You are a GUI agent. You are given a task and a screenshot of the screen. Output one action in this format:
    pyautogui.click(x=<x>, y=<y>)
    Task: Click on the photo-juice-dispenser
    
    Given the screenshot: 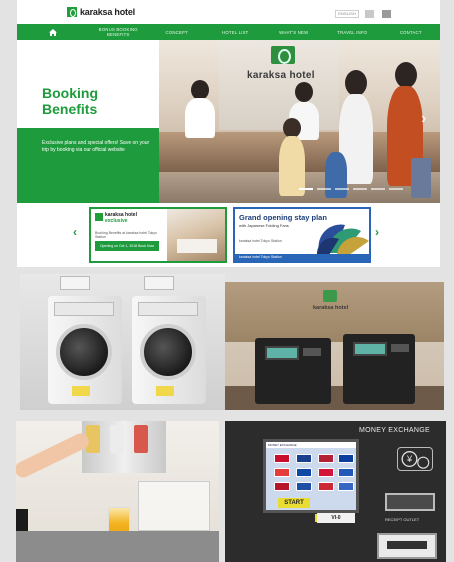 What is the action you would take?
    pyautogui.click(x=117, y=491)
    